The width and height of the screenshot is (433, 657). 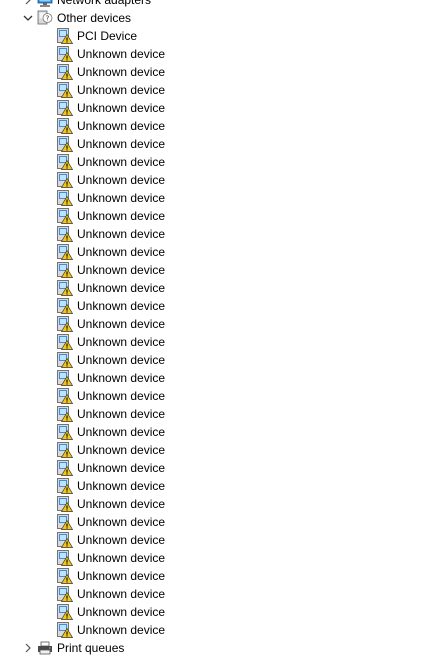 I want to click on tree-node-other-devices: ? Other devices, so click(x=216, y=18).